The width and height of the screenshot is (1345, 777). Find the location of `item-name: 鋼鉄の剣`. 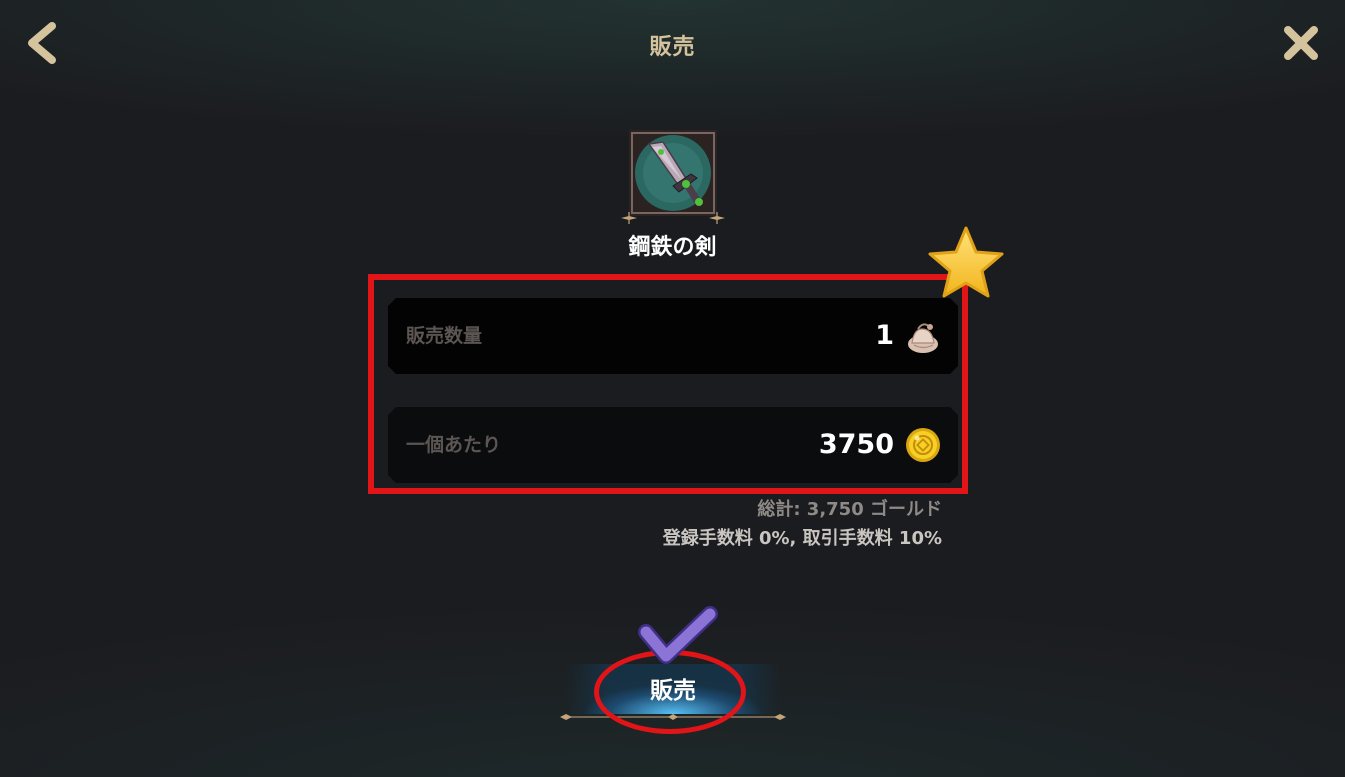

item-name: 鋼鉄の剣 is located at coordinates (672, 247).